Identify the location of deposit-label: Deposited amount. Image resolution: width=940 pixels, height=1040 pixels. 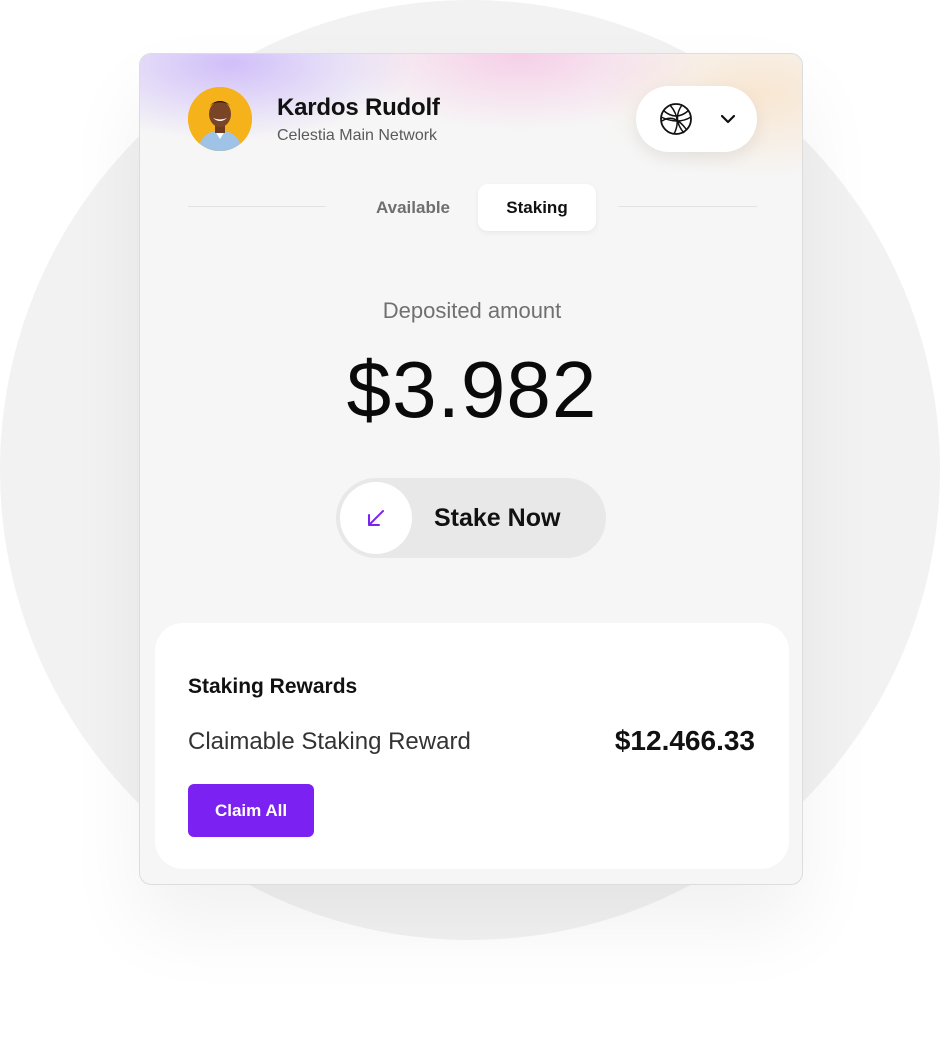
(472, 310).